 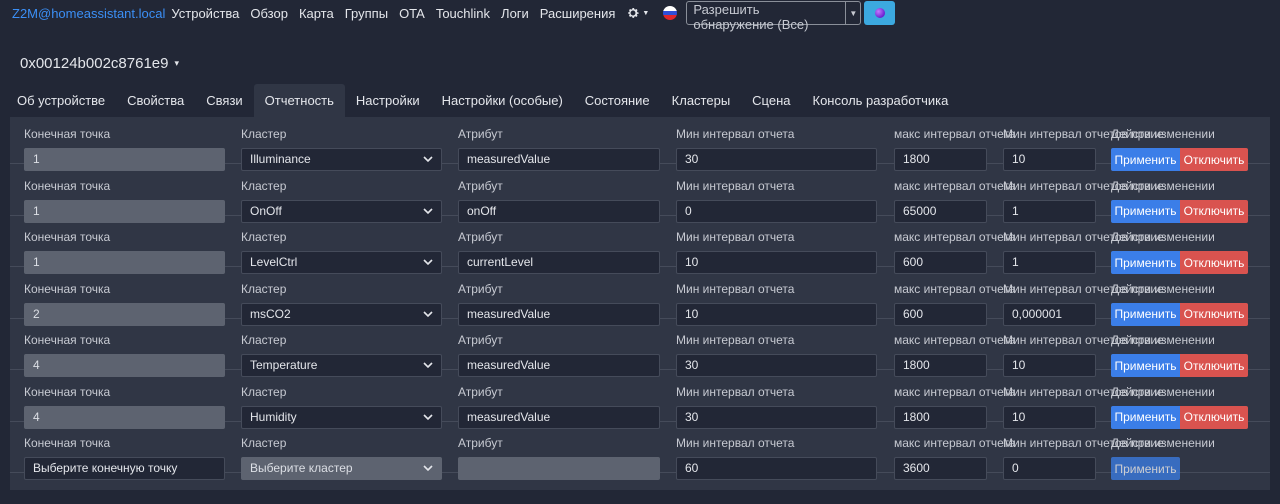 What do you see at coordinates (94, 63) in the screenshot?
I see `device-title: 0x00124b002c8761e9` at bounding box center [94, 63].